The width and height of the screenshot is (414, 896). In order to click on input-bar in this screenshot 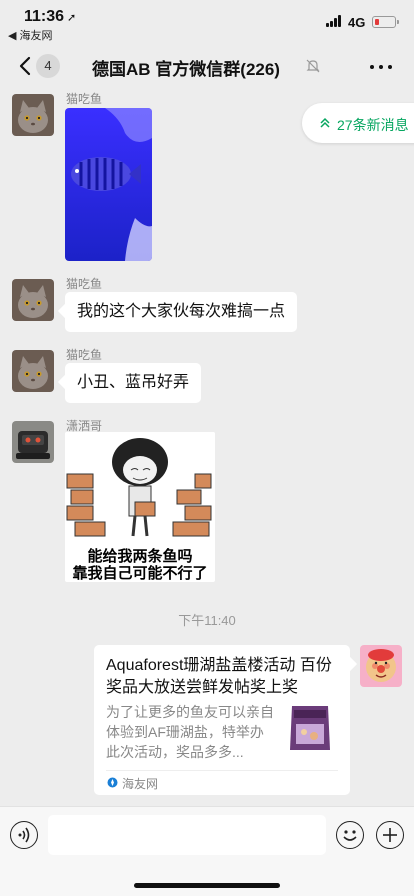, I will do `click(207, 851)`.